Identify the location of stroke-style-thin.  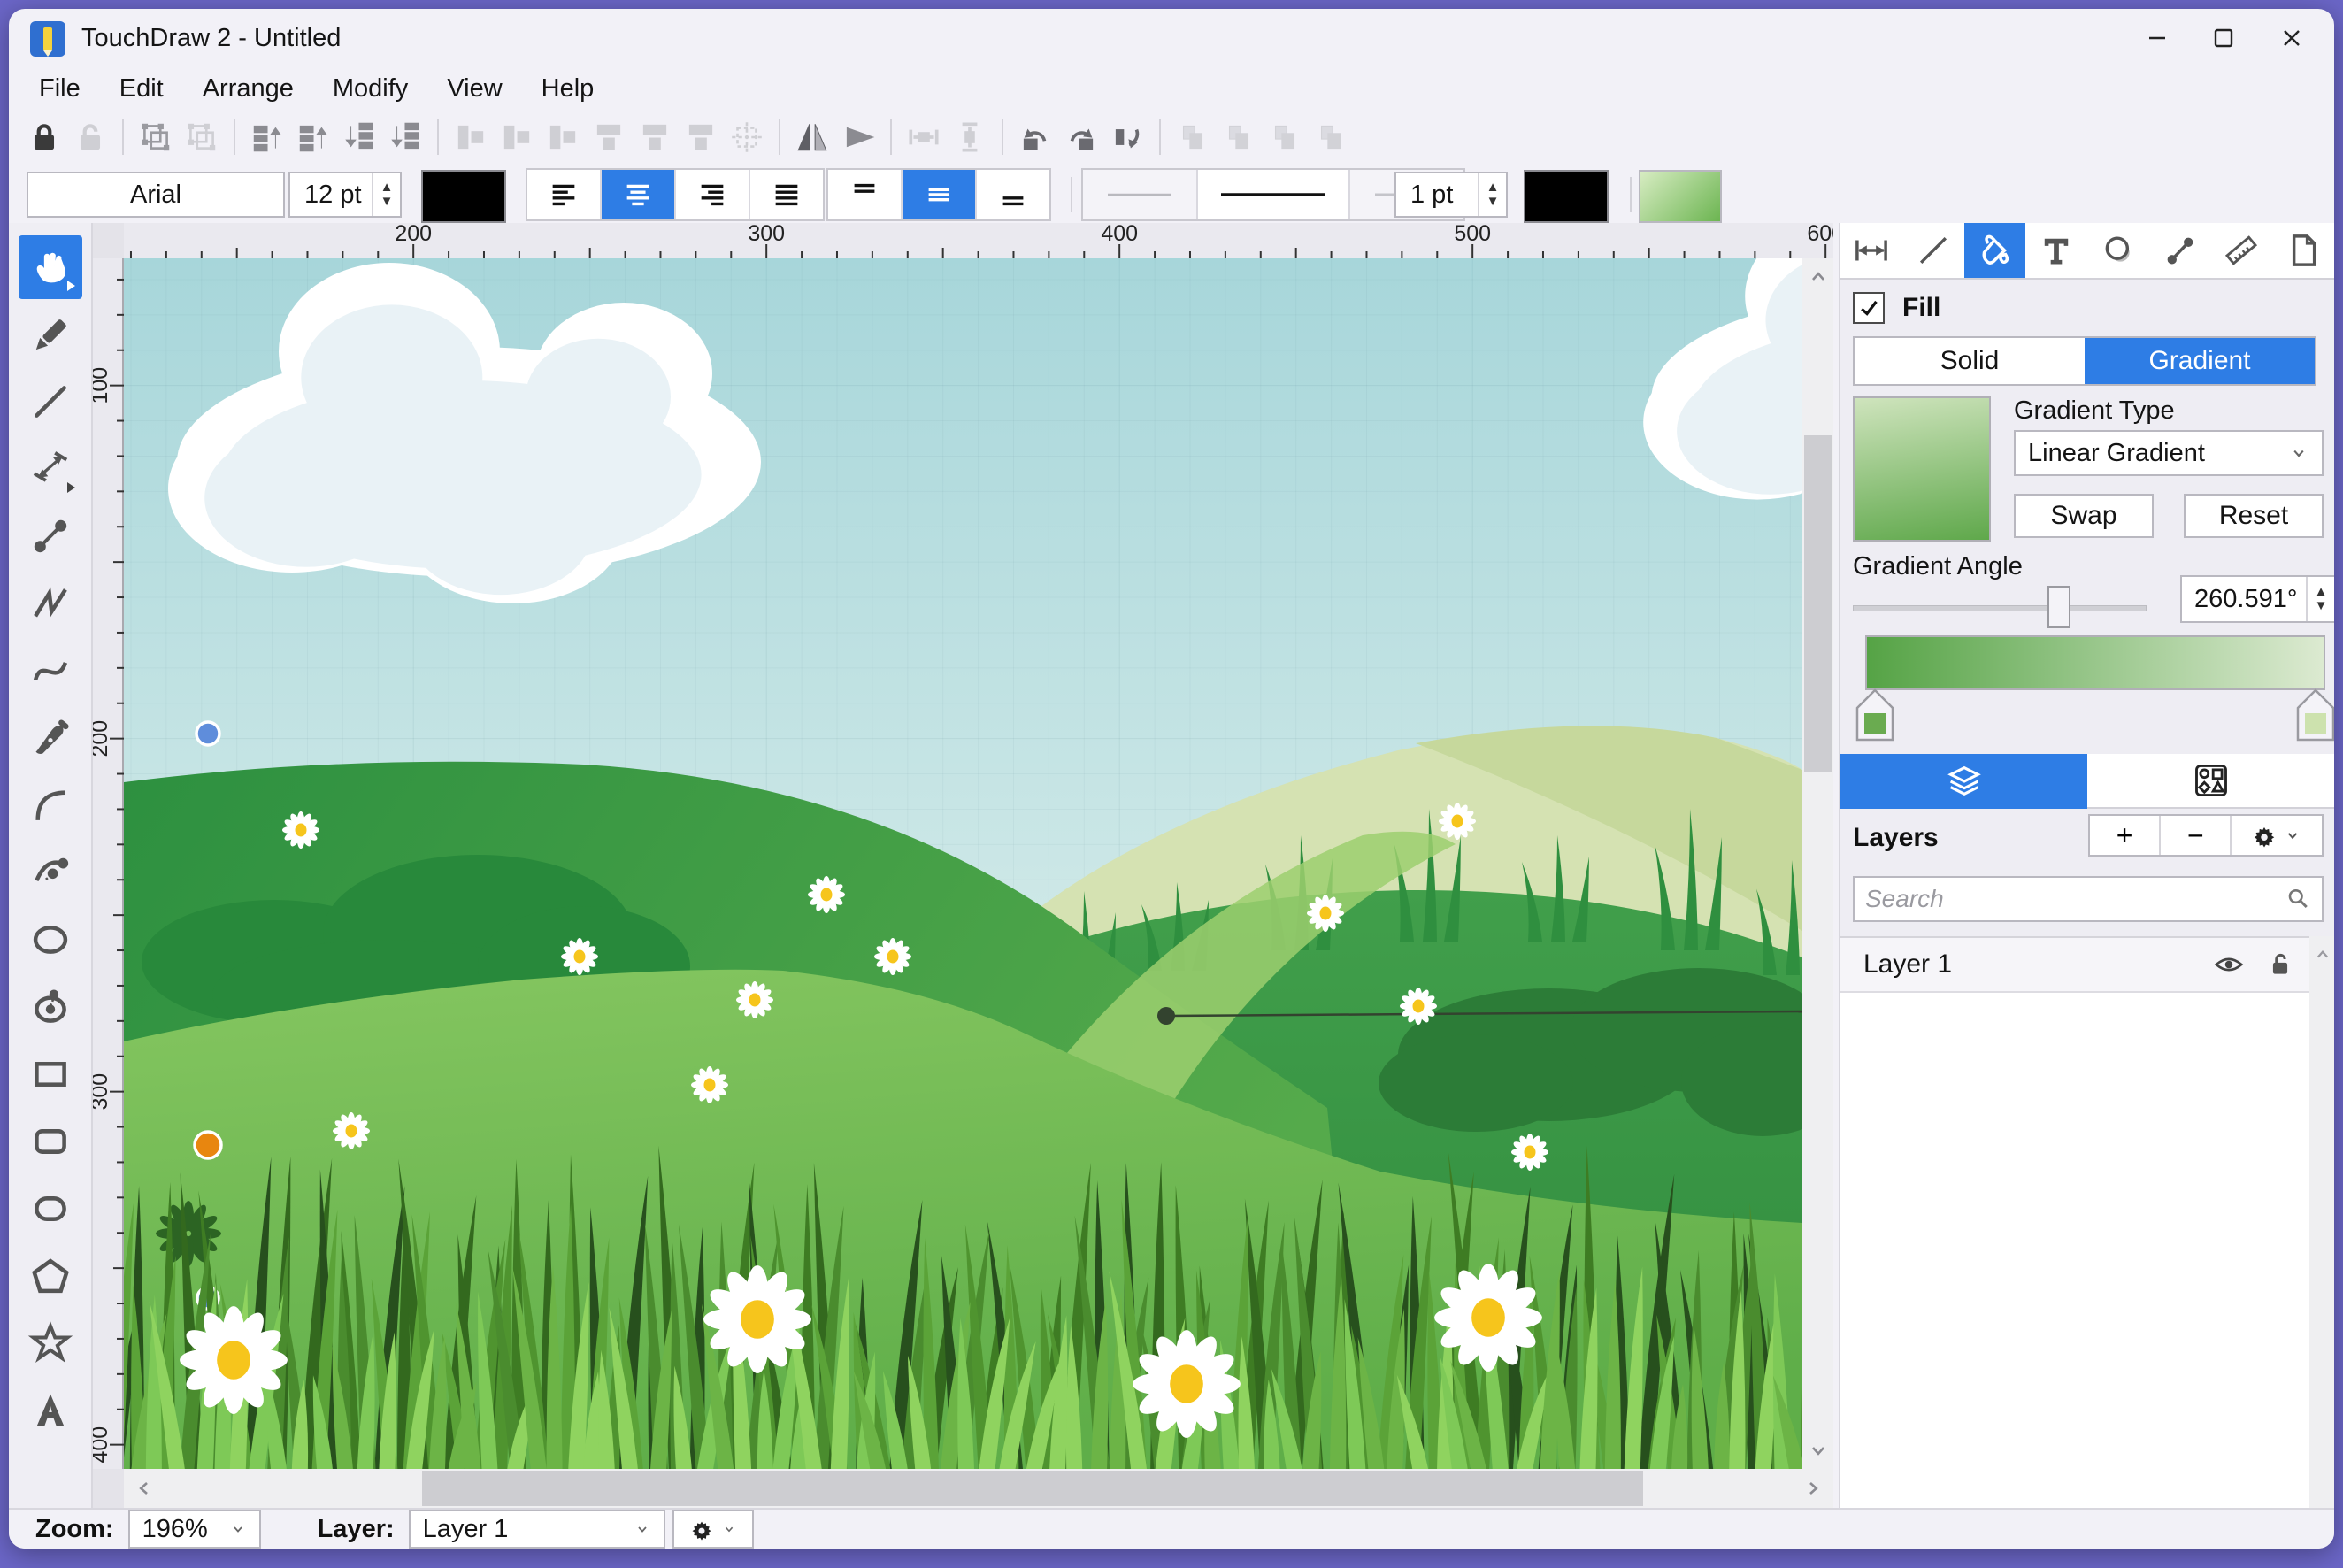
(1140, 194).